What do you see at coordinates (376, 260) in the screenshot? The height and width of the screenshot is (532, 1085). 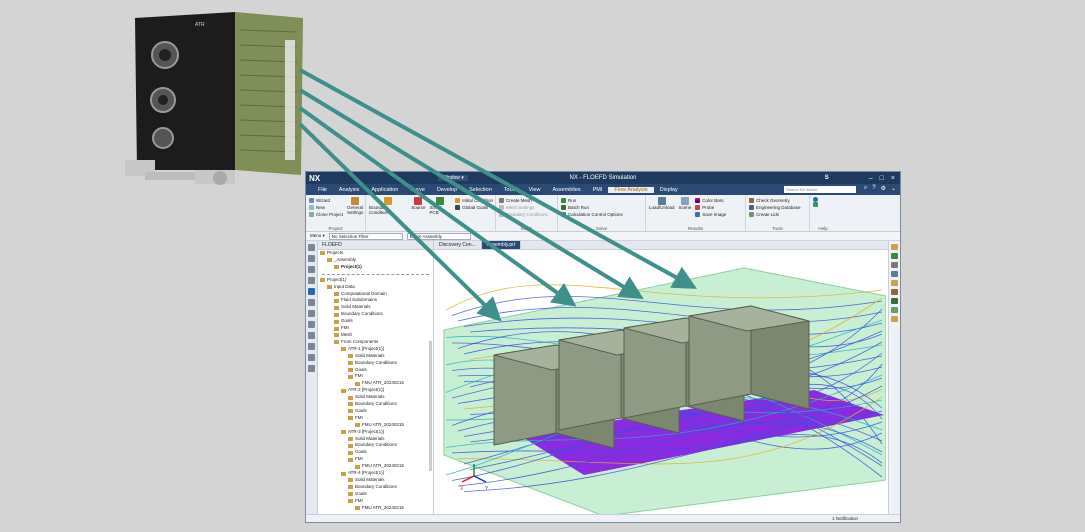 I see `tree-node: _Assembly` at bounding box center [376, 260].